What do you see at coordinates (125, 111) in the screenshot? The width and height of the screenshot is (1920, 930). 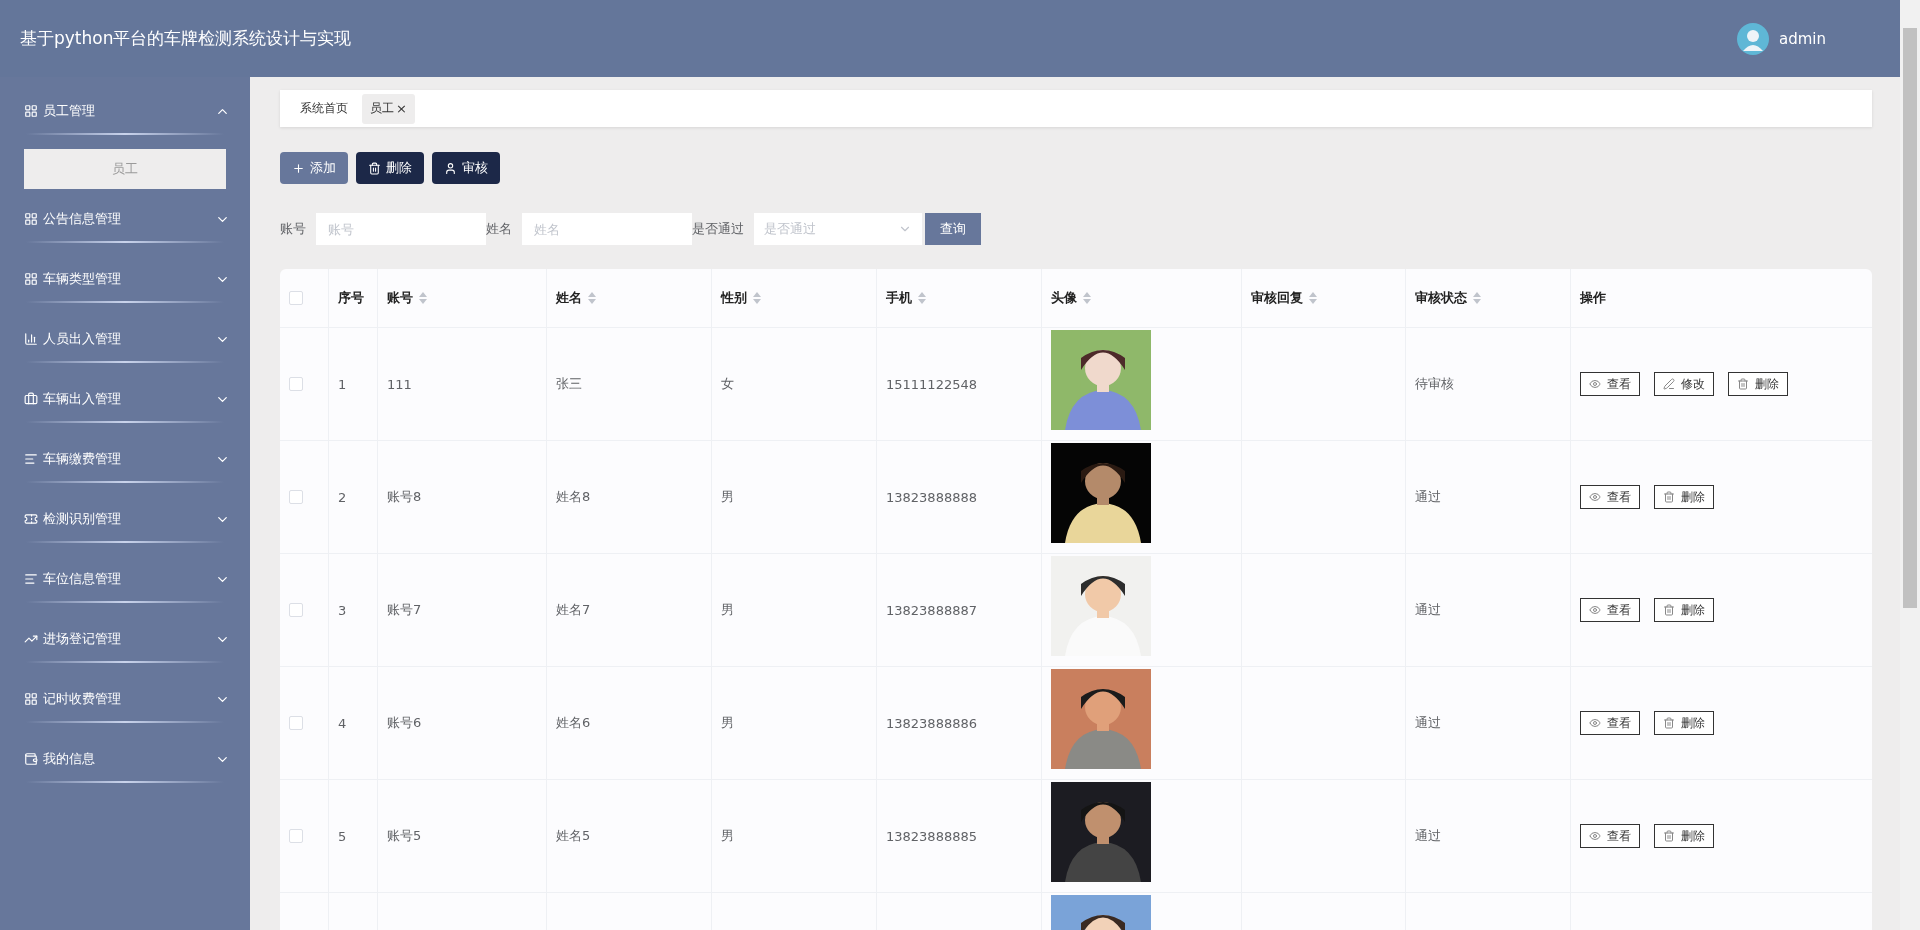 I see `menu-item: 员工管理` at bounding box center [125, 111].